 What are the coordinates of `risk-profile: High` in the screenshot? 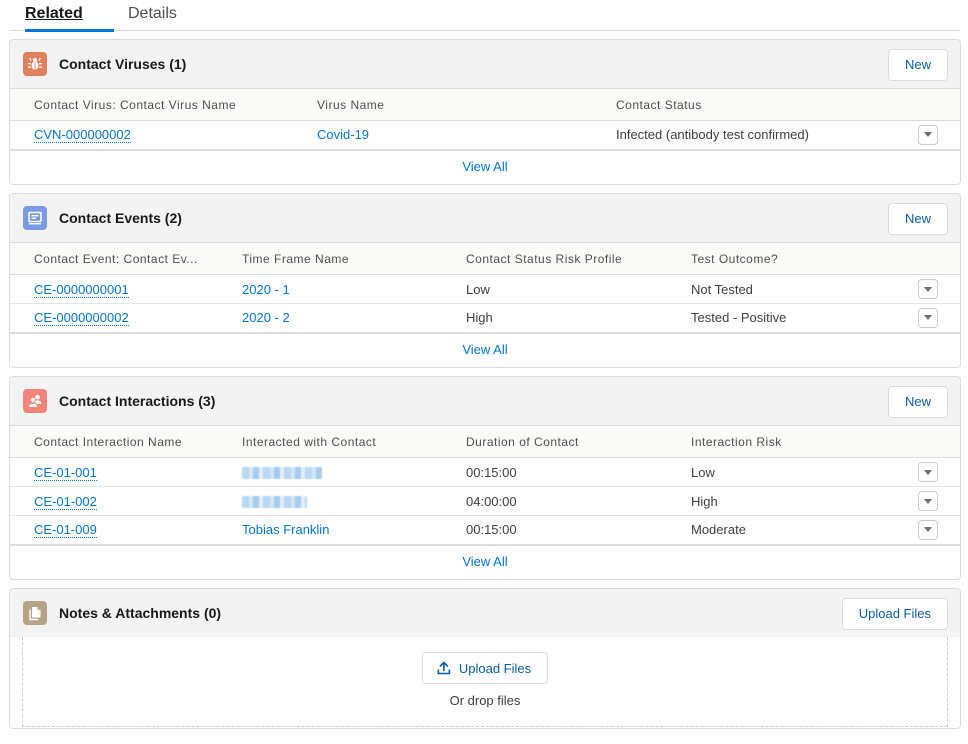 It's located at (554, 318).